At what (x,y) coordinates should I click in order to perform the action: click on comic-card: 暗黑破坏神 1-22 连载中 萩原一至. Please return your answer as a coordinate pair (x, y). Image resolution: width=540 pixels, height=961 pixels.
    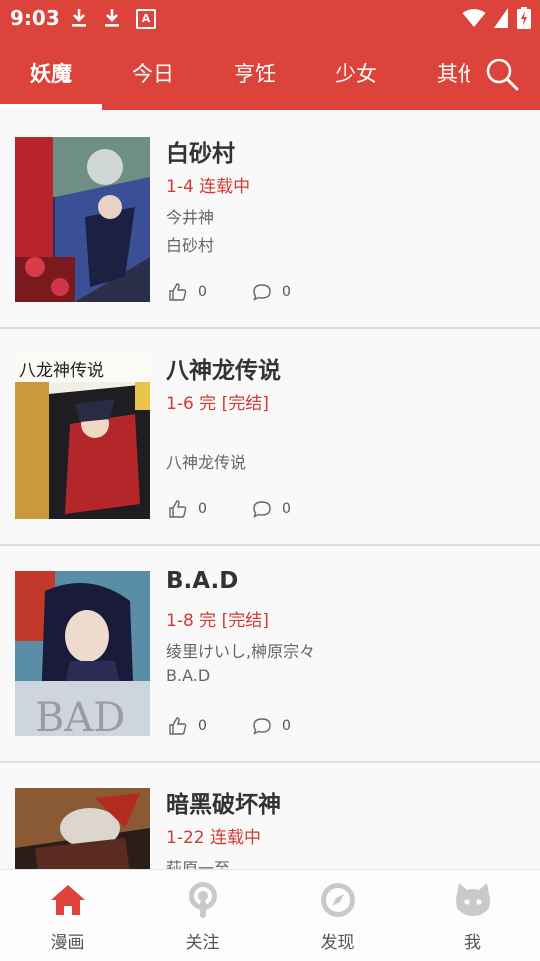
    Looking at the image, I should click on (270, 816).